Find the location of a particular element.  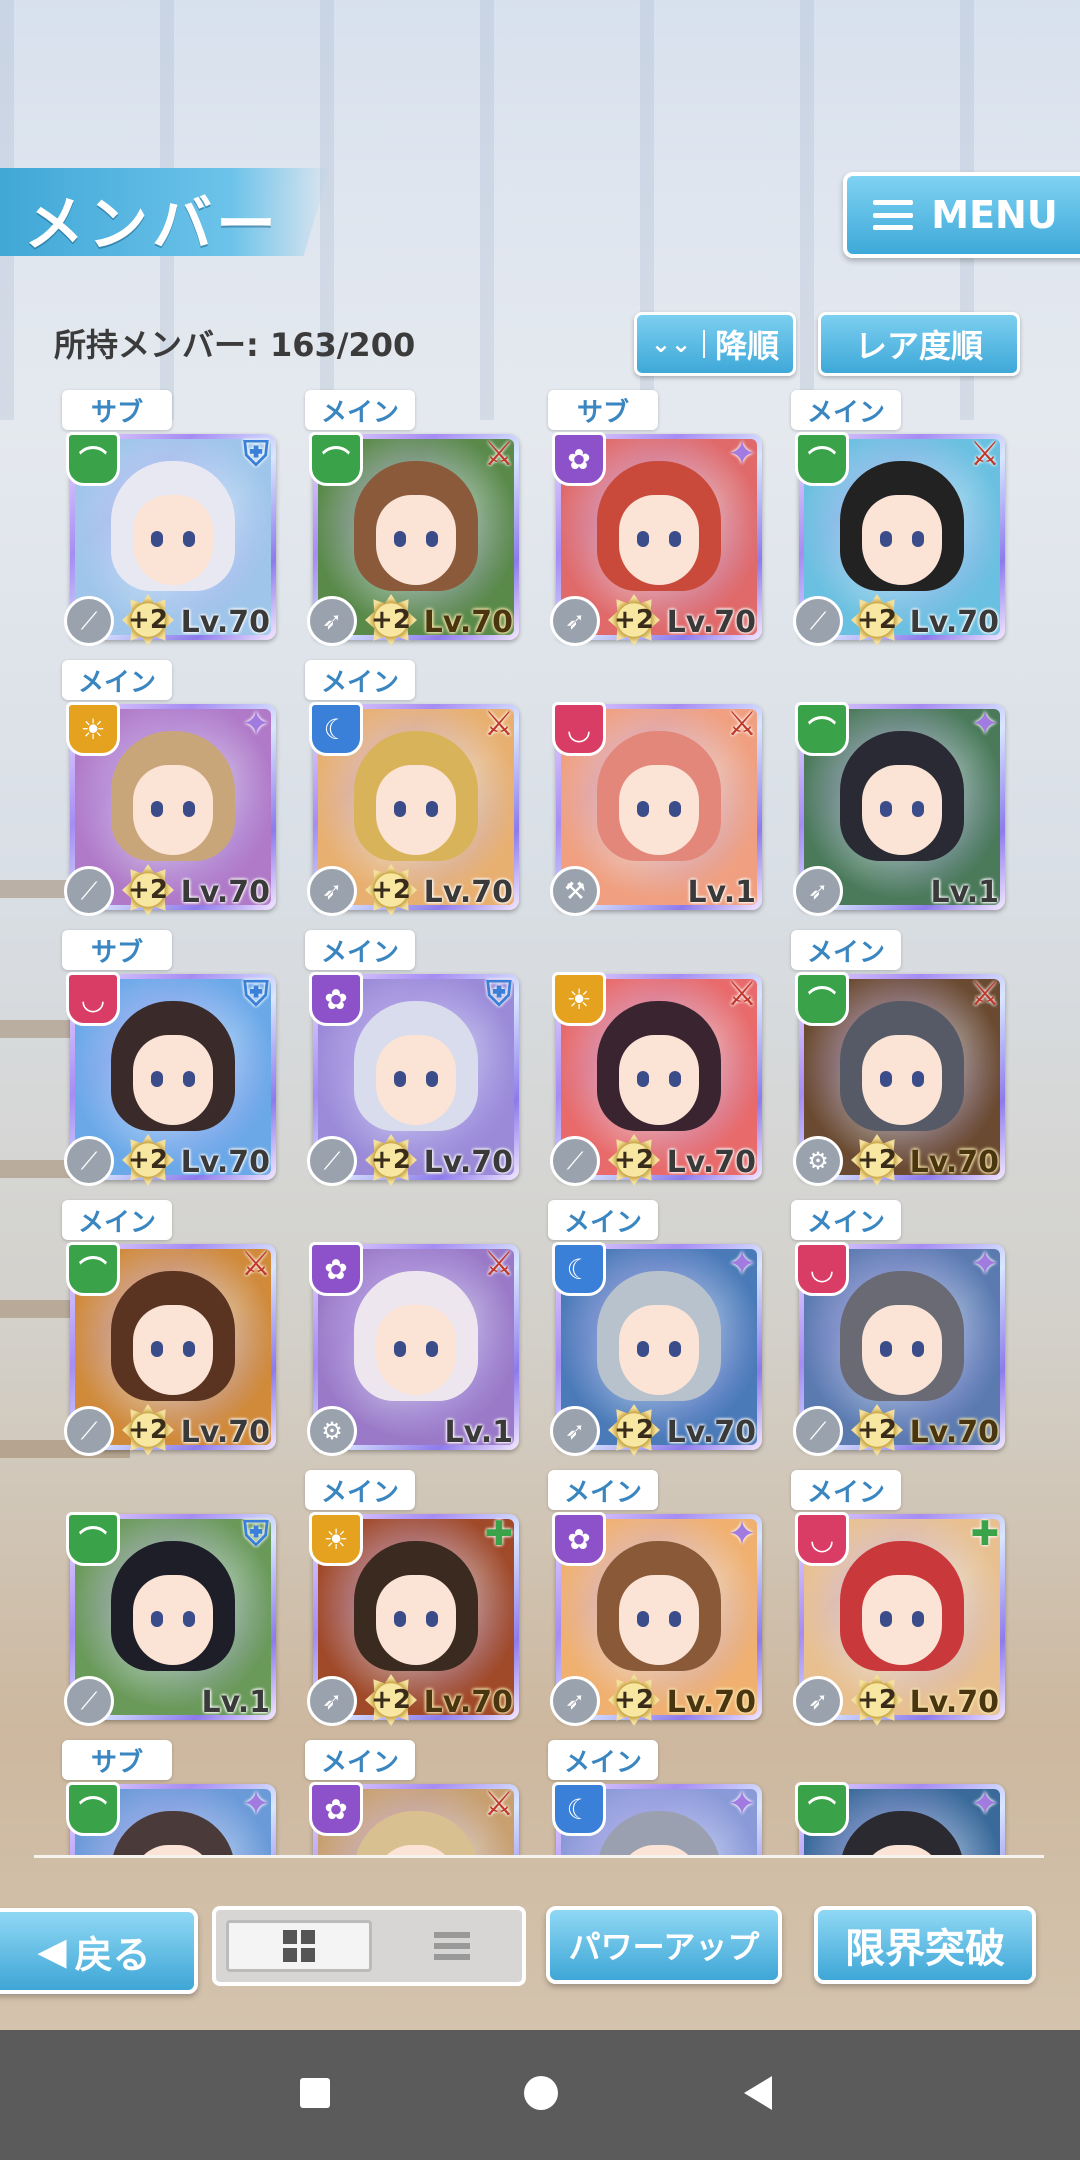

member-card: サブ ⌒ ✦ is located at coordinates (169, 1797).